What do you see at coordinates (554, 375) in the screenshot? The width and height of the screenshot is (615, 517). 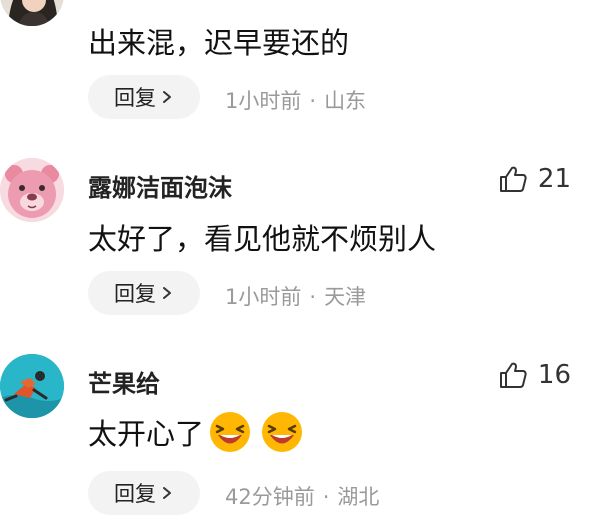 I see `like-count: 16` at bounding box center [554, 375].